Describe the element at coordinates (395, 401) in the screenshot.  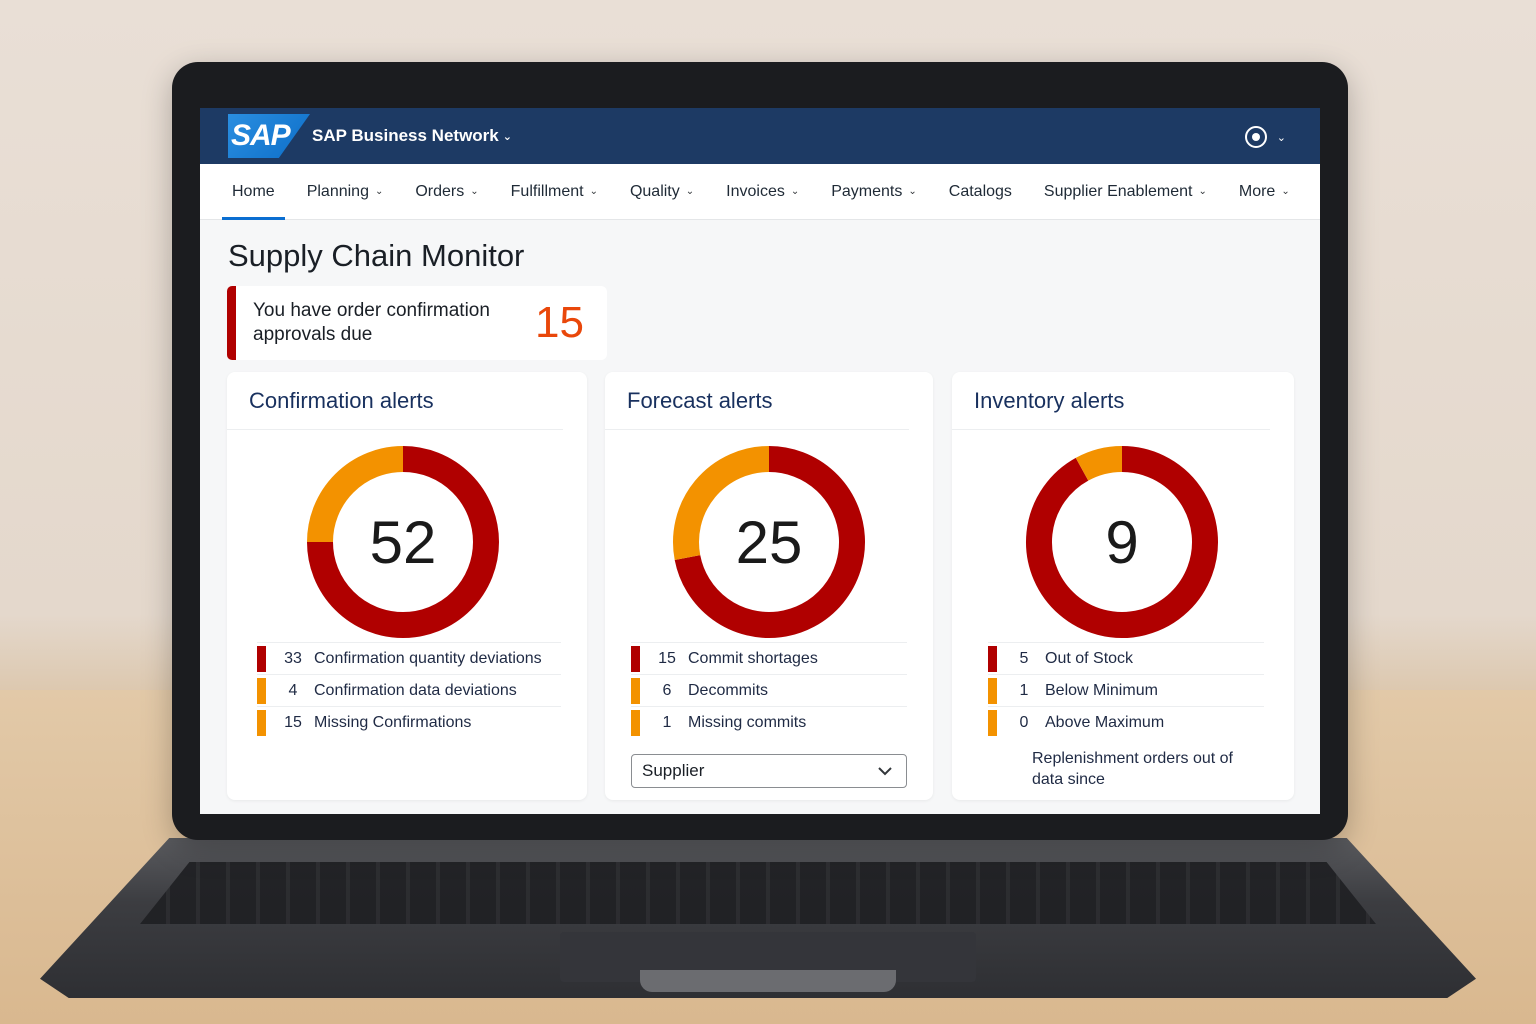
I see `card-title: Confirmation alerts` at that location.